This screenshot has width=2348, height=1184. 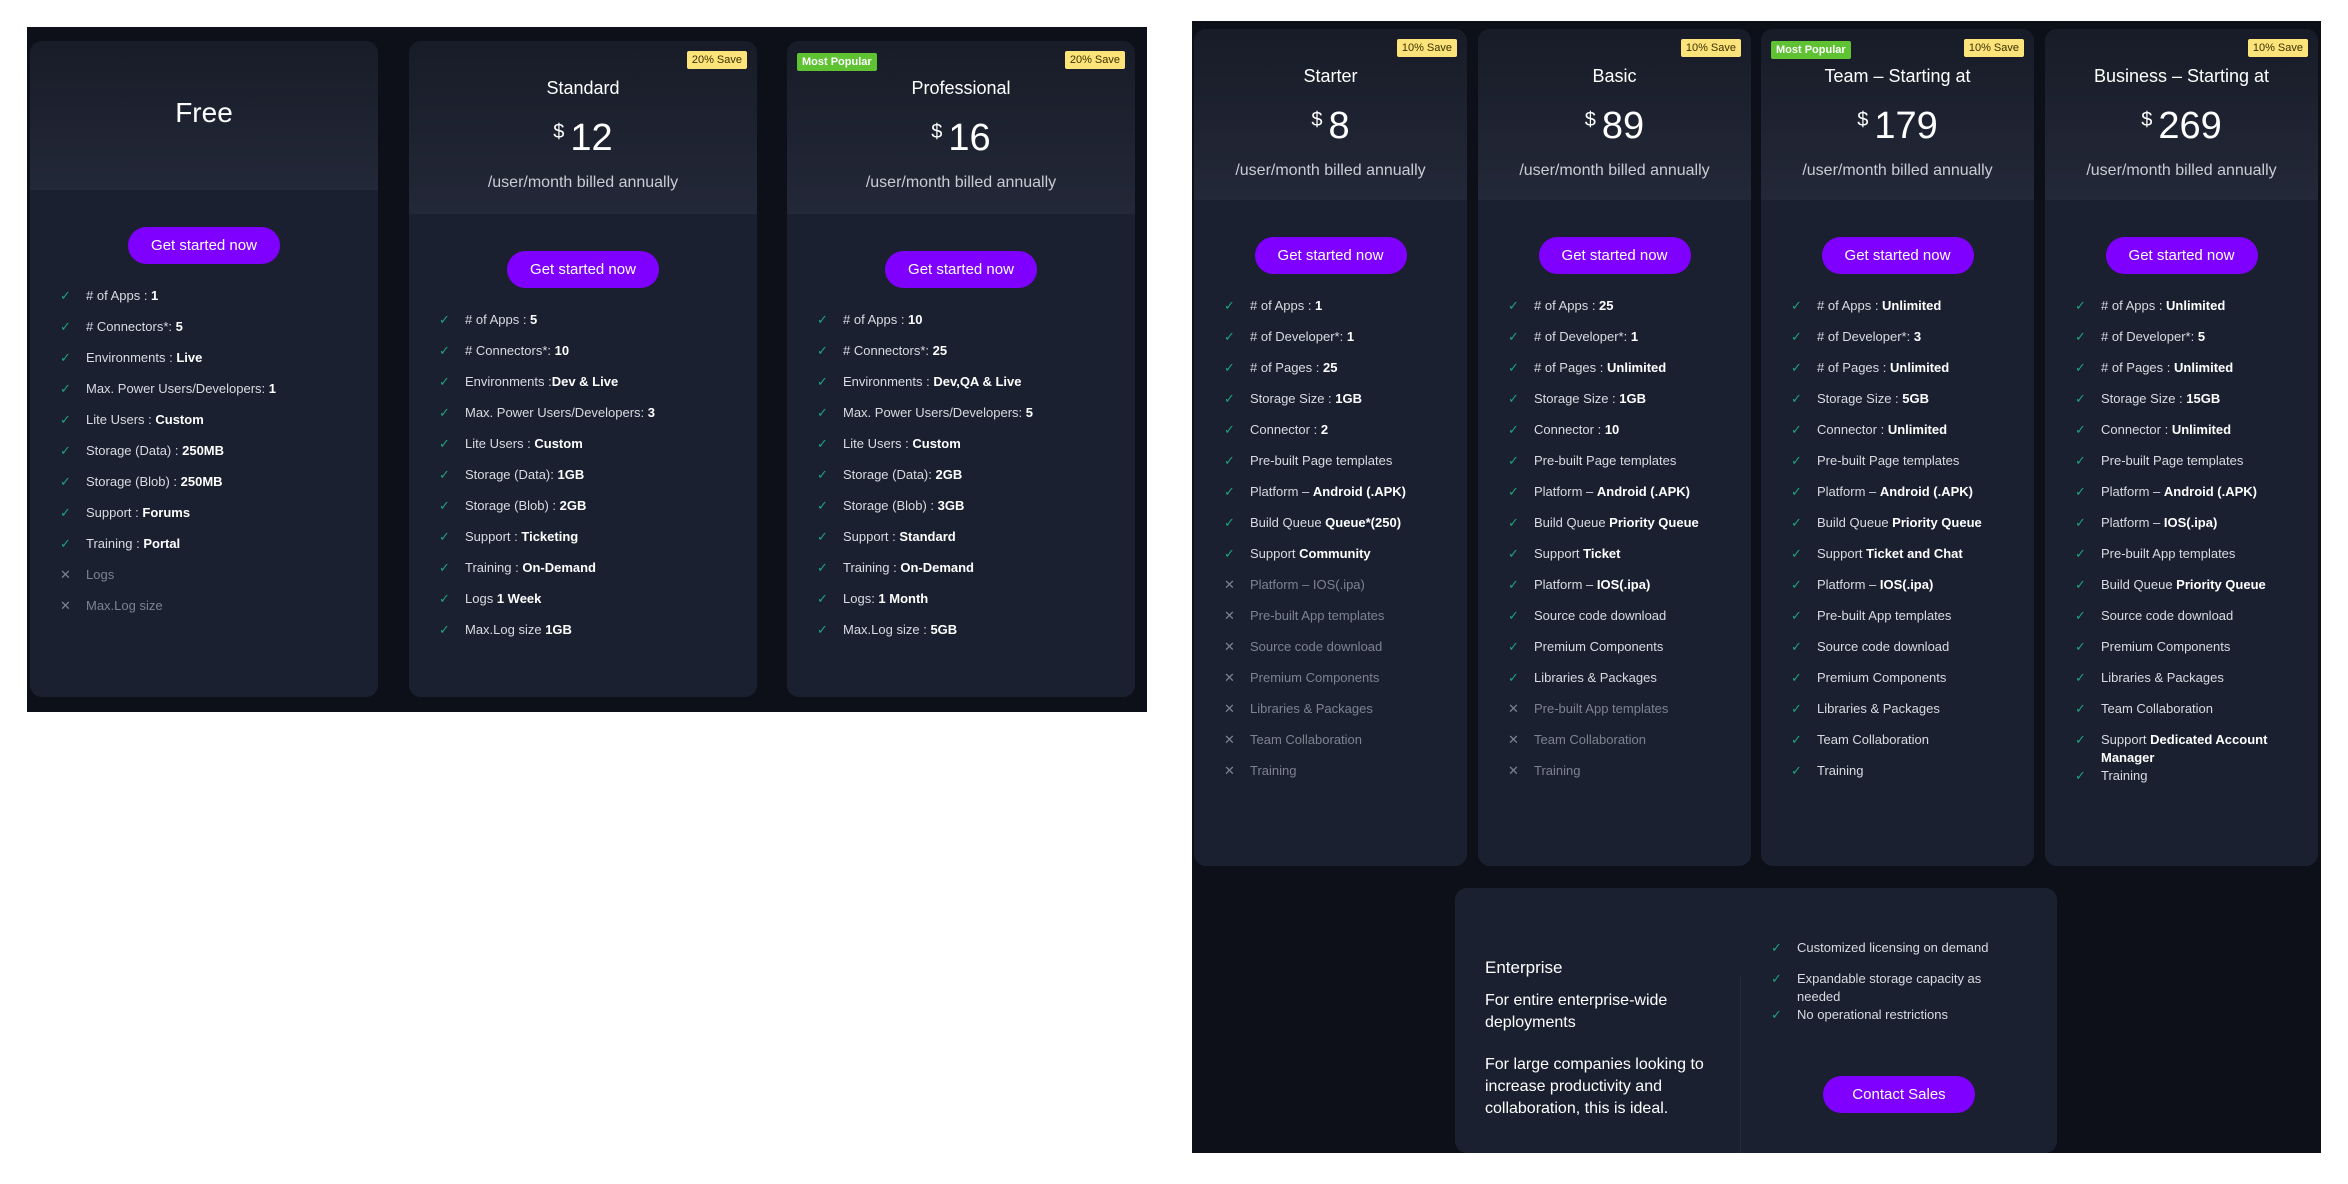 I want to click on plan-title: Free, so click(x=204, y=112).